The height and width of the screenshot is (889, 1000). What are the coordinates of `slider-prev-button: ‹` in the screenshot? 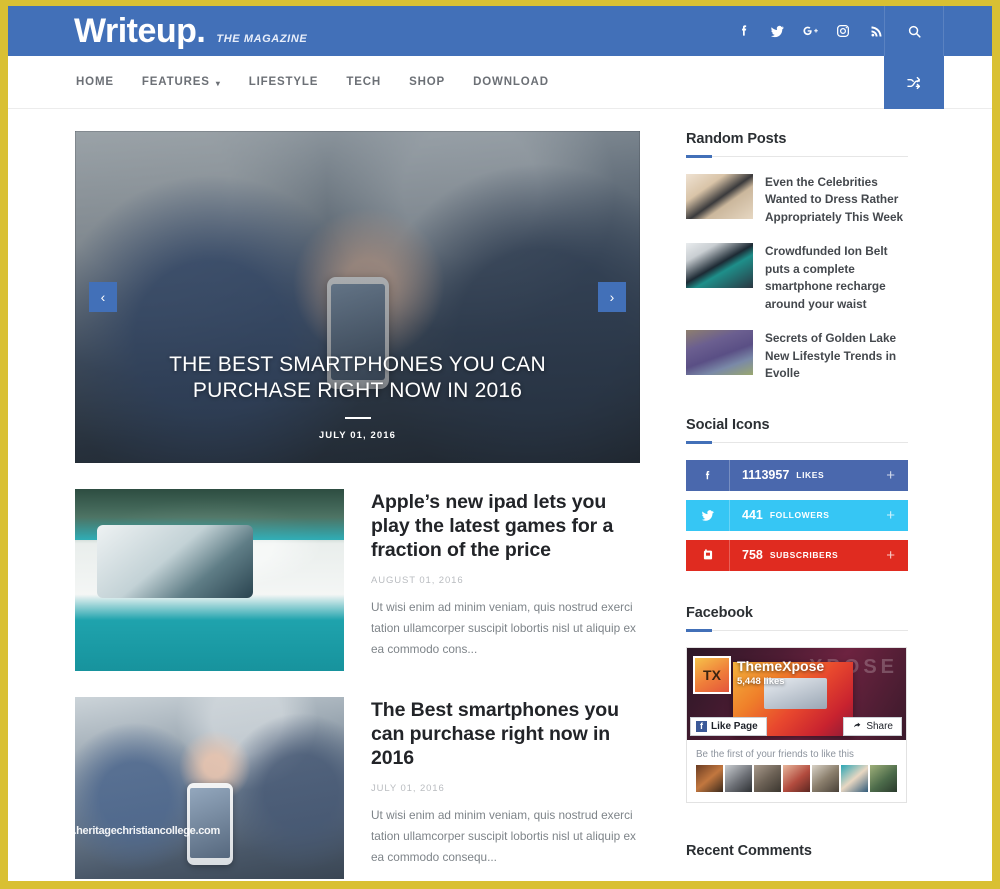 It's located at (103, 297).